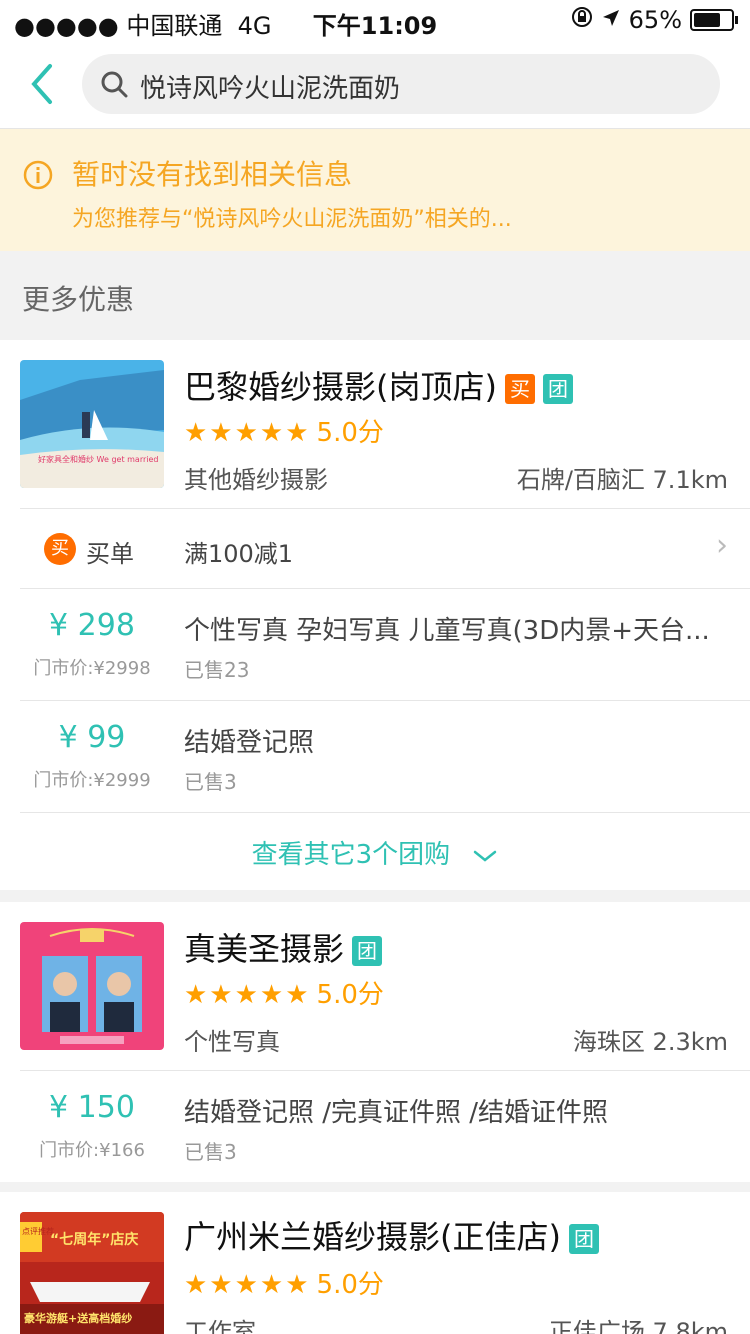 Image resolution: width=750 pixels, height=1334 pixels. What do you see at coordinates (78, 299) in the screenshot?
I see `section-title: 更多优惠` at bounding box center [78, 299].